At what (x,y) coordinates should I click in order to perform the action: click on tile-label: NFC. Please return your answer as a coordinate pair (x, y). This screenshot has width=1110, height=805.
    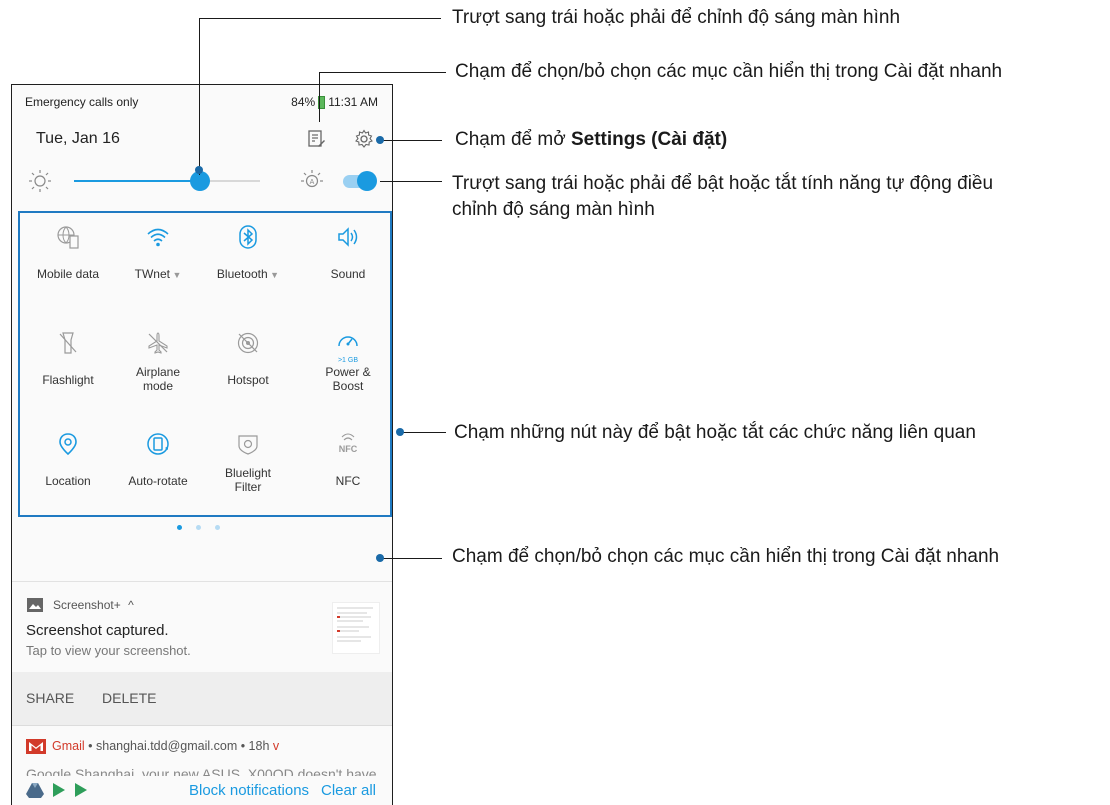
    Looking at the image, I should click on (348, 481).